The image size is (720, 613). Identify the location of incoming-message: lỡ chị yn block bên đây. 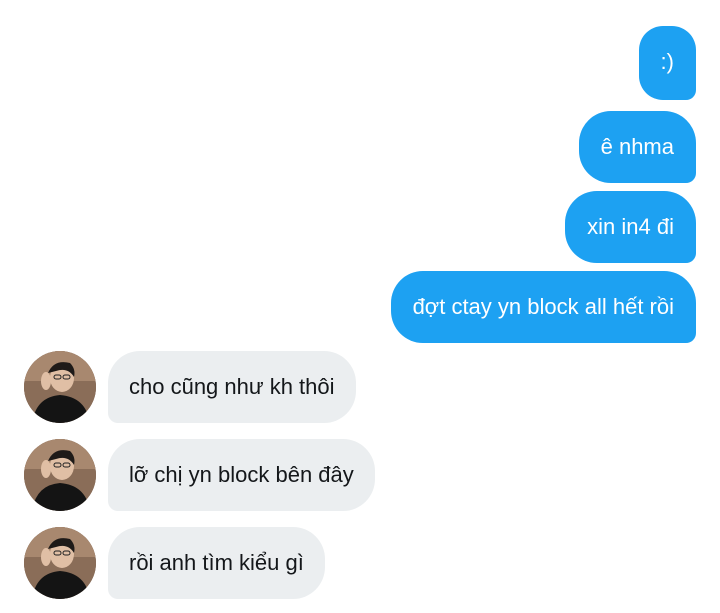
(241, 475).